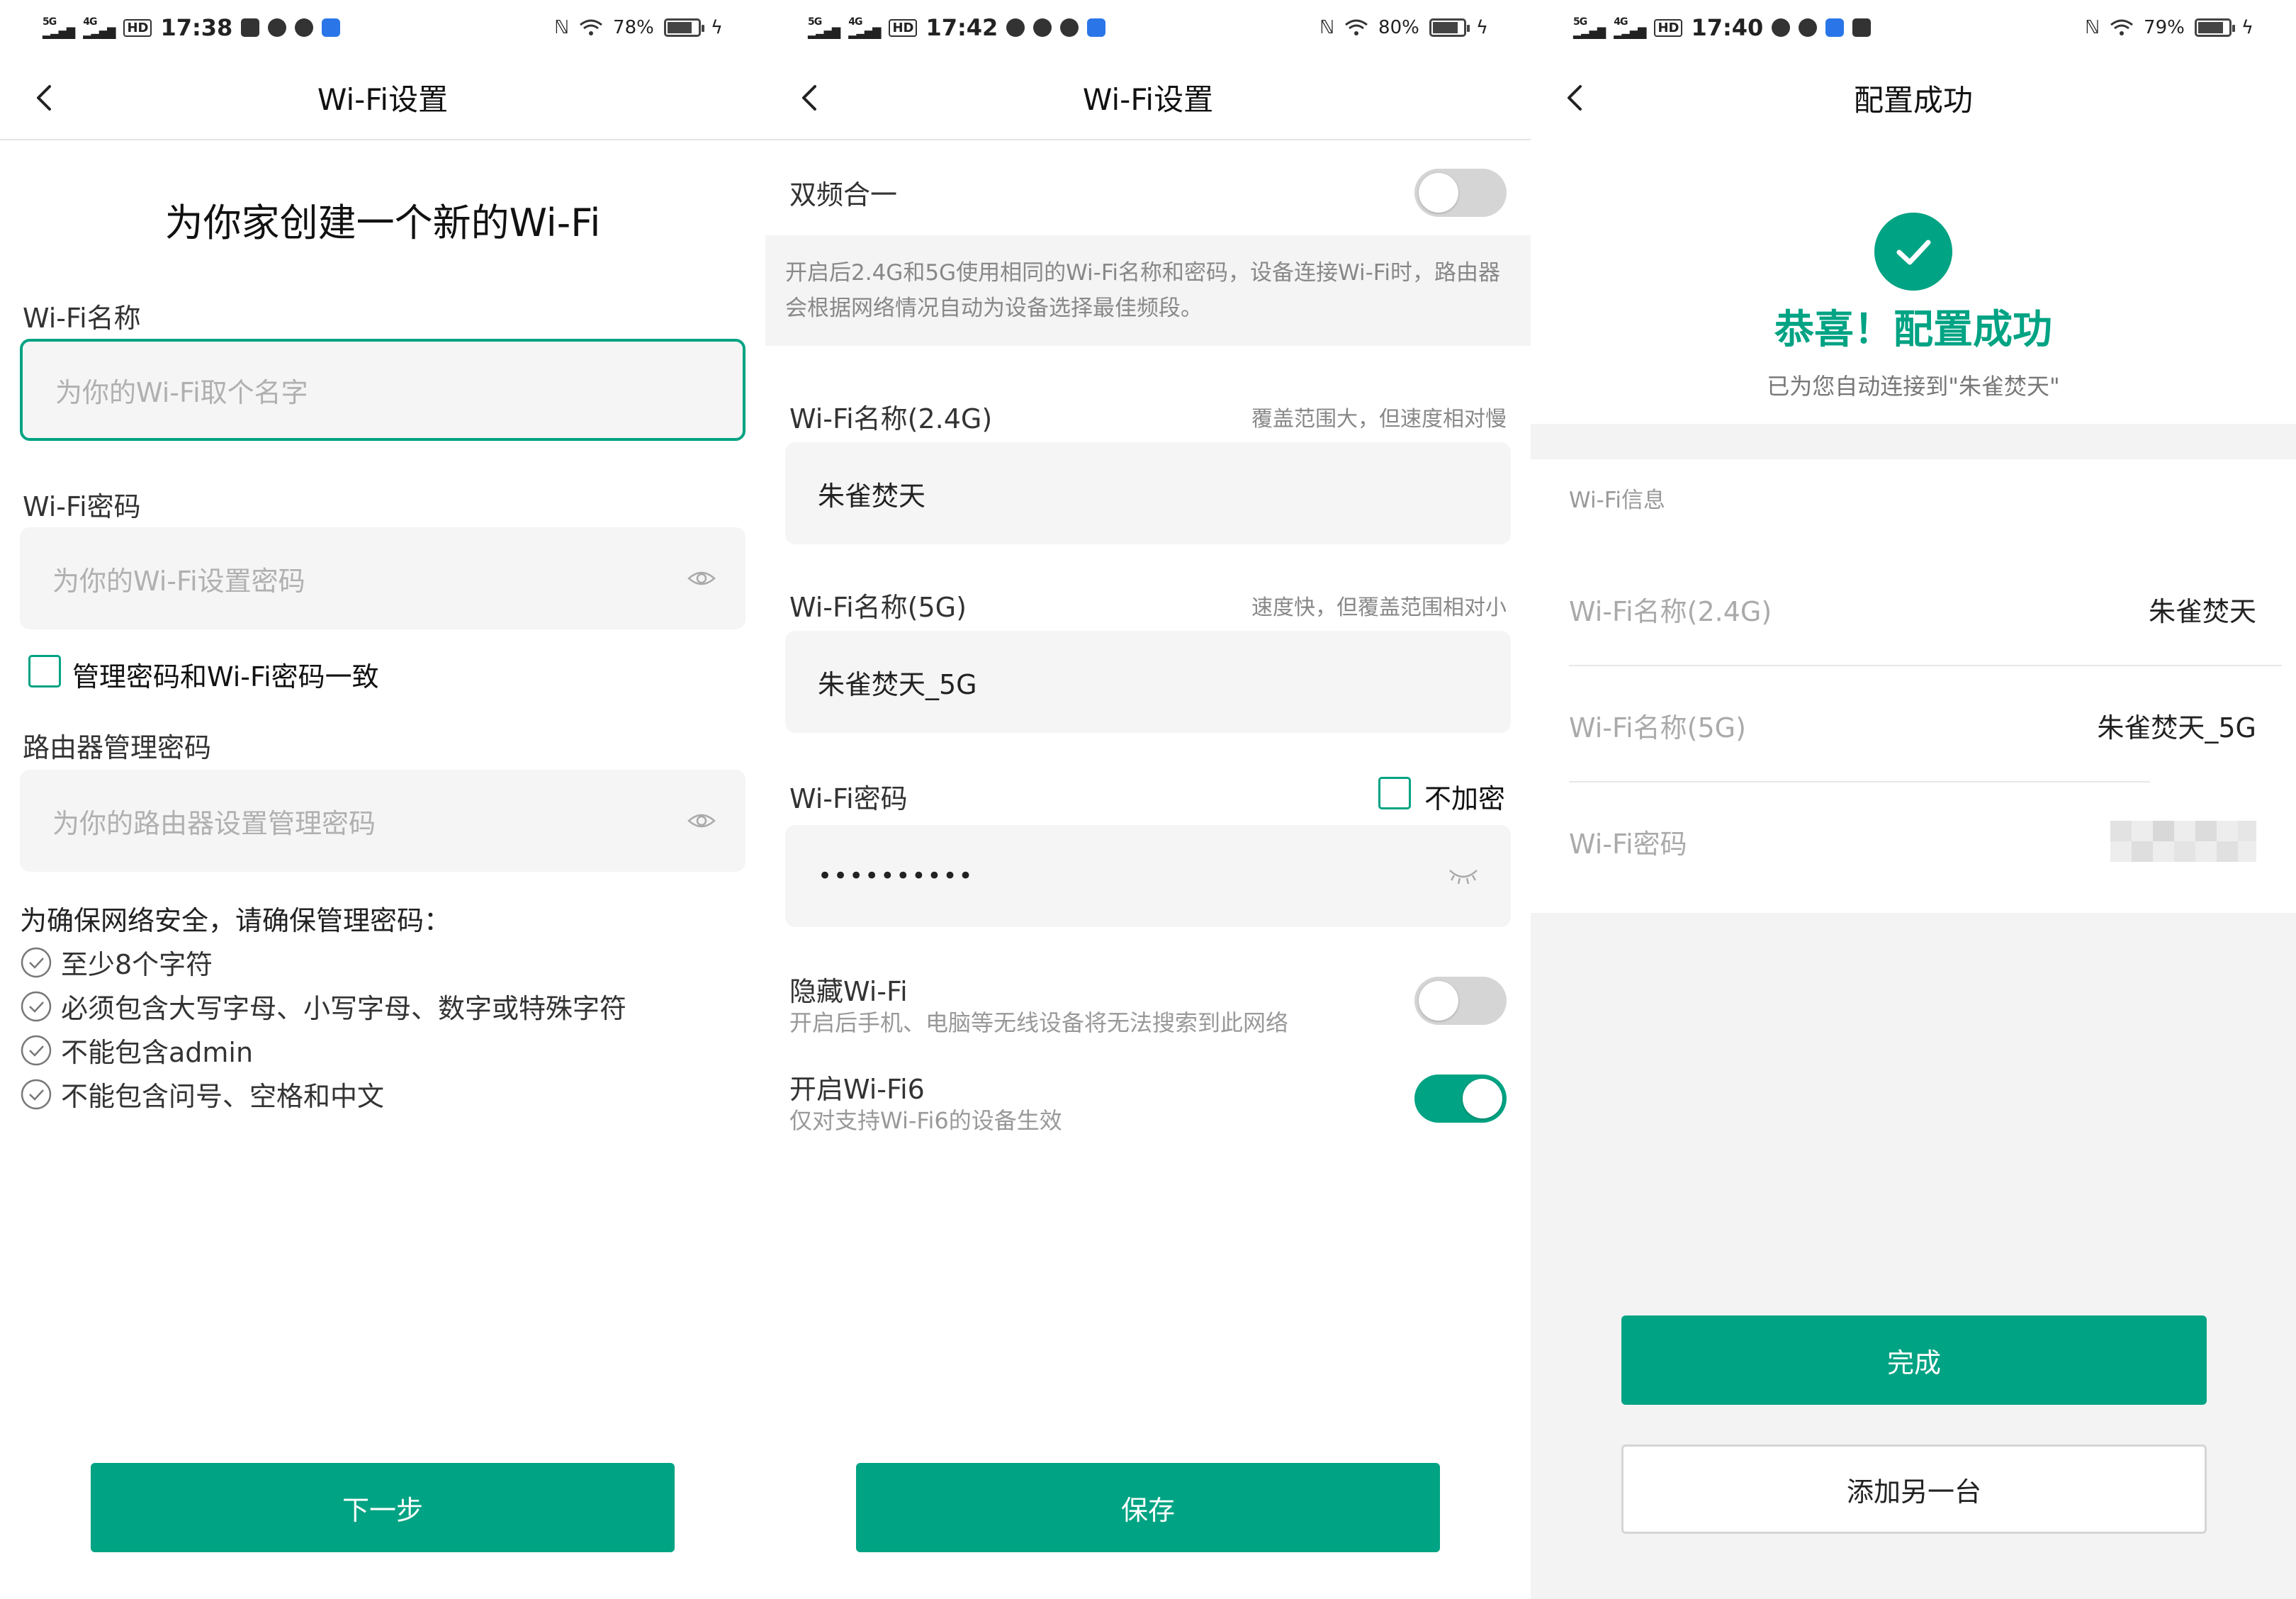 This screenshot has height=1599, width=2296. Describe the element at coordinates (2202, 612) in the screenshot. I see `info-value: 朱雀焚天` at that location.